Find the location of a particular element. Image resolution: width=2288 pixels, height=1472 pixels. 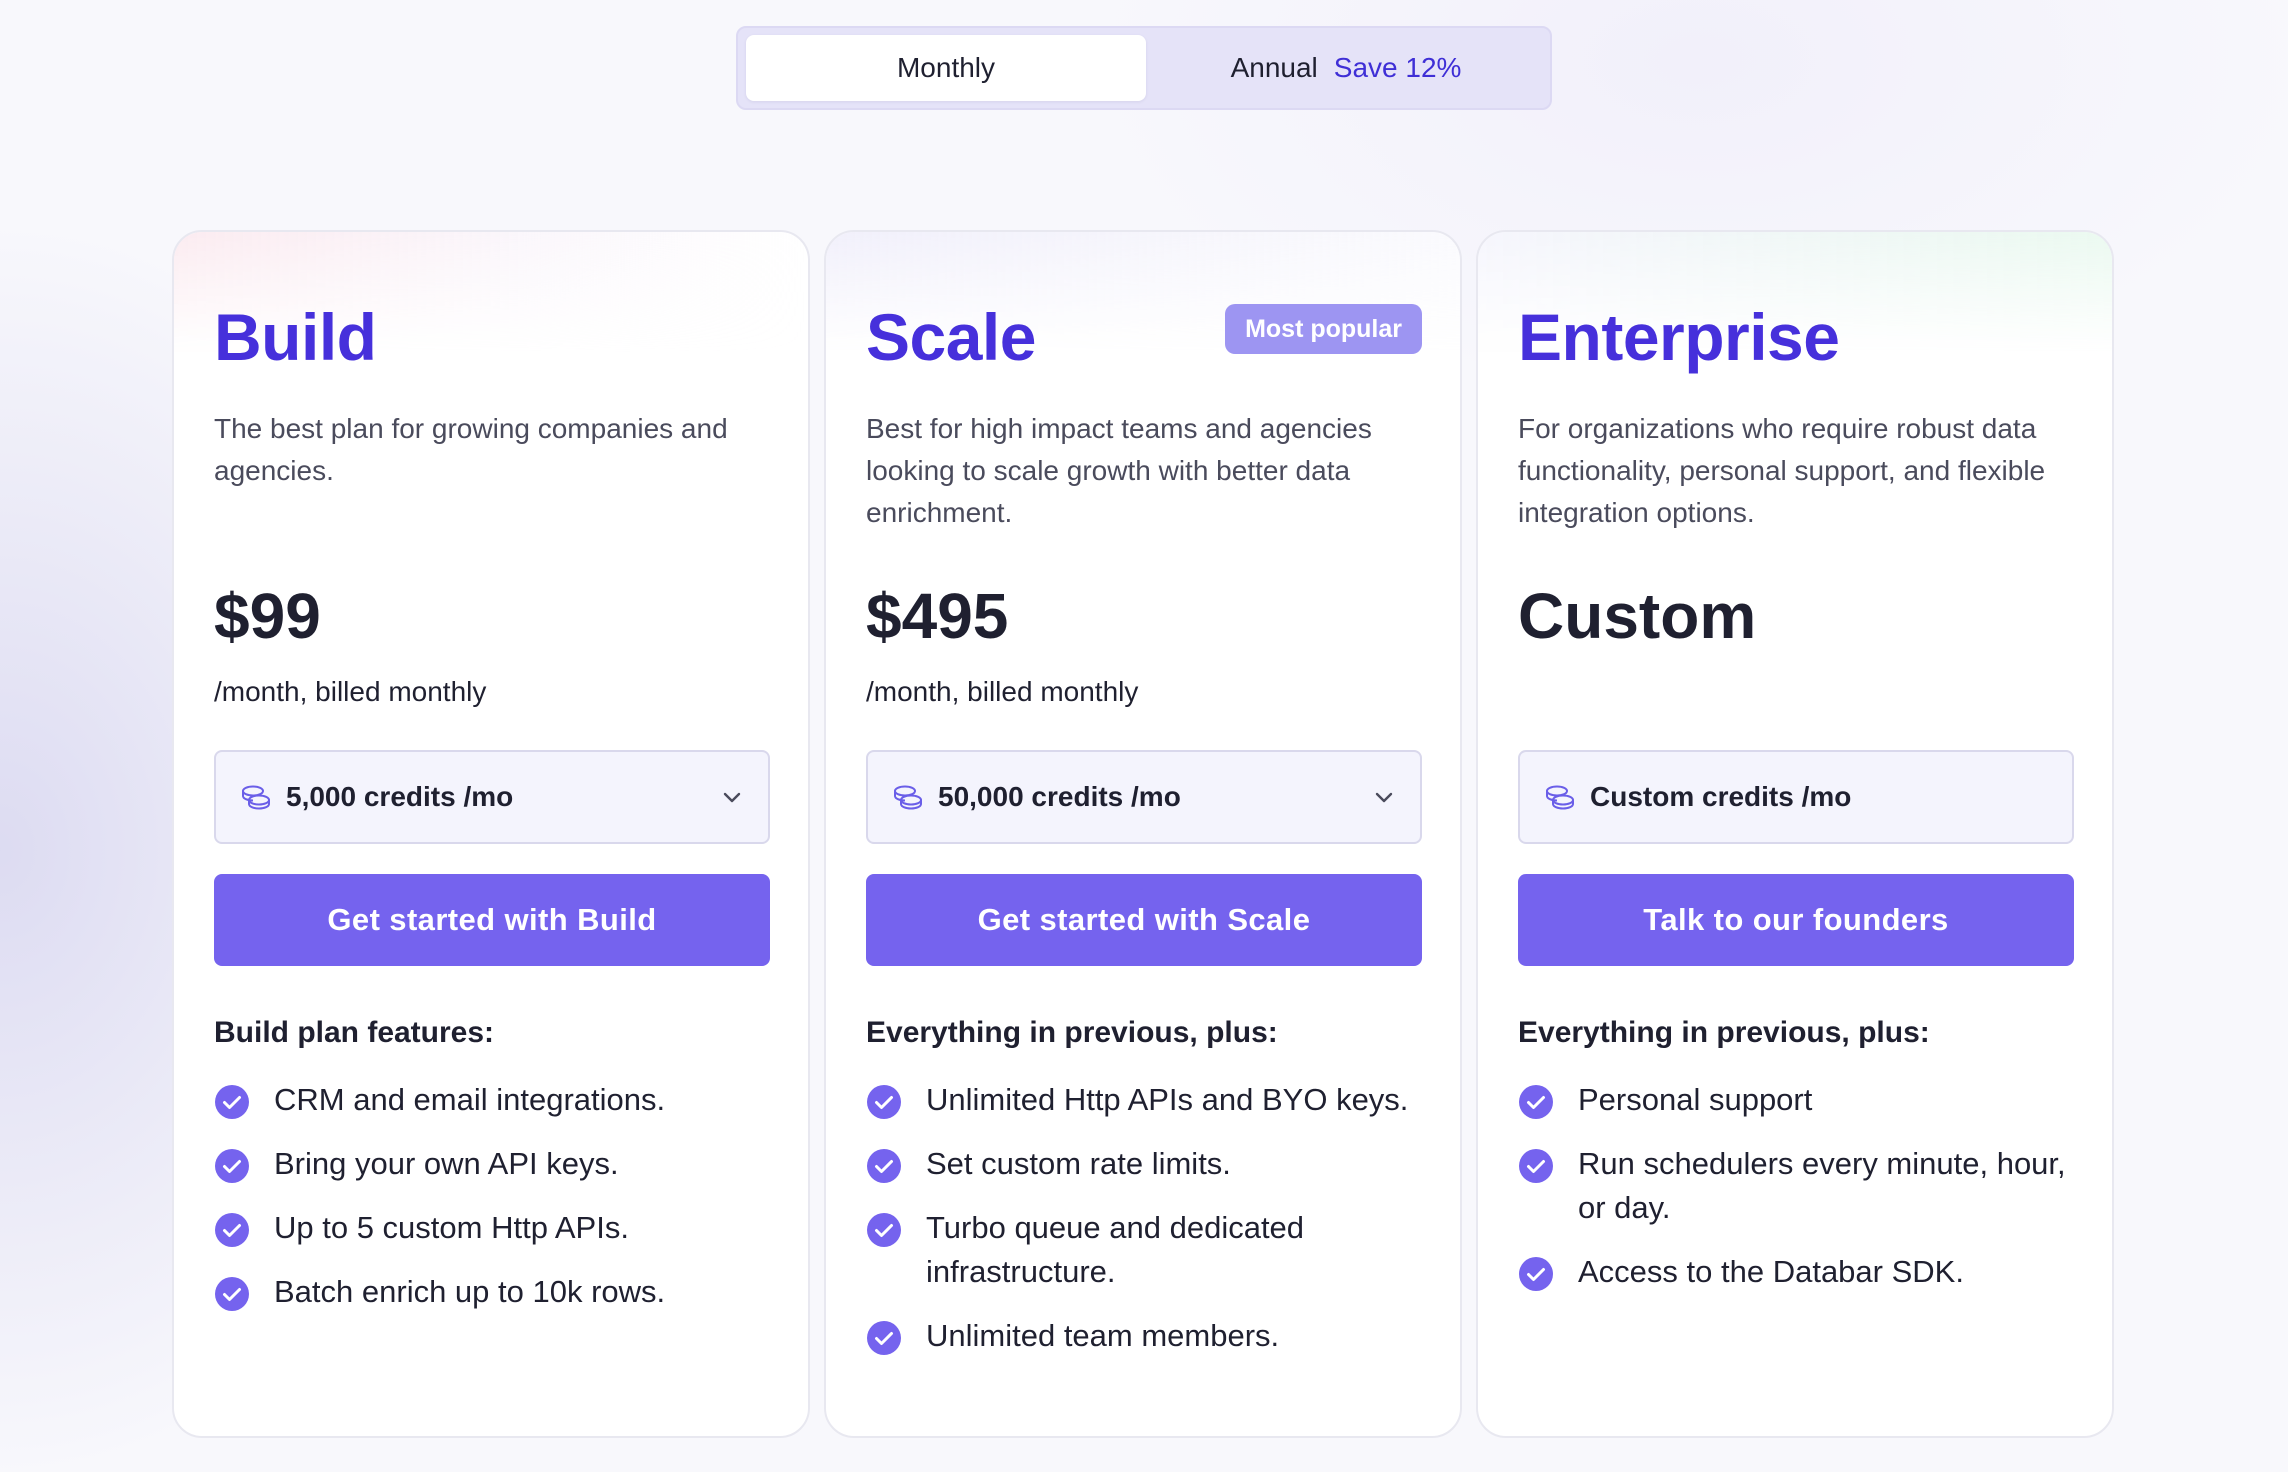

feature-item: Access to the Databar SDK. is located at coordinates (1803, 1272).